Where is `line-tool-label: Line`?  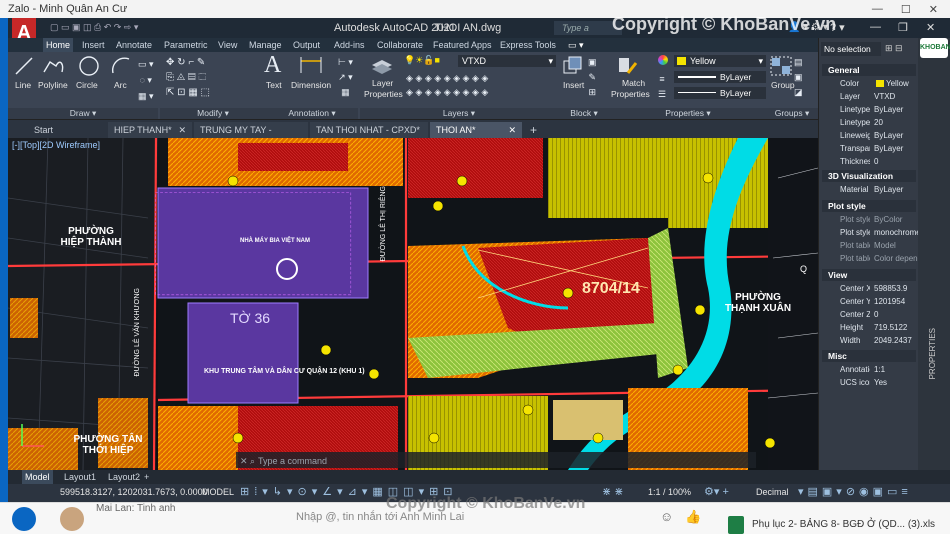
line-tool-label: Line is located at coordinates (23, 85).